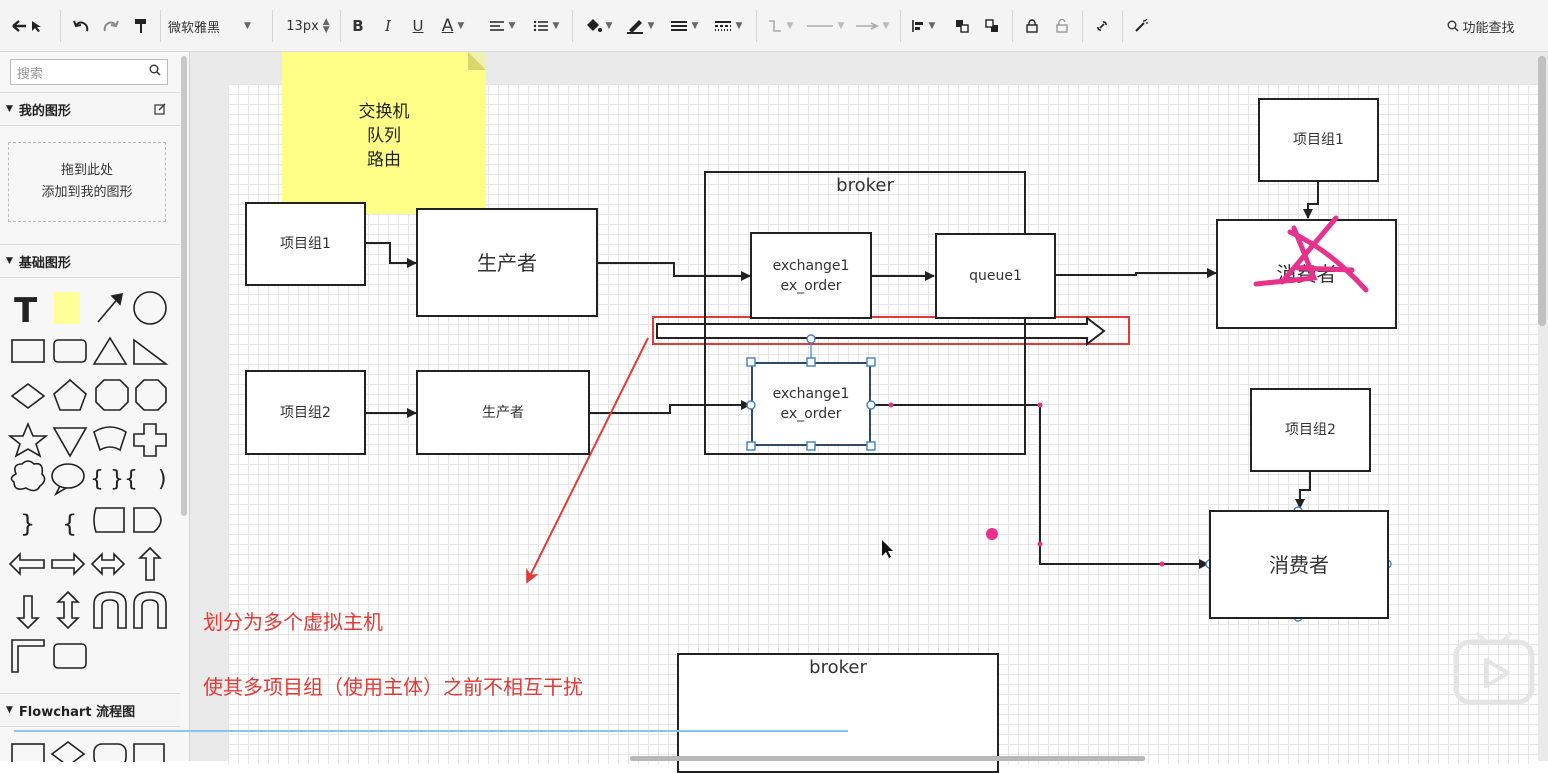  Describe the element at coordinates (1311, 200) in the screenshot. I see `connector-group1-consumer1` at that location.